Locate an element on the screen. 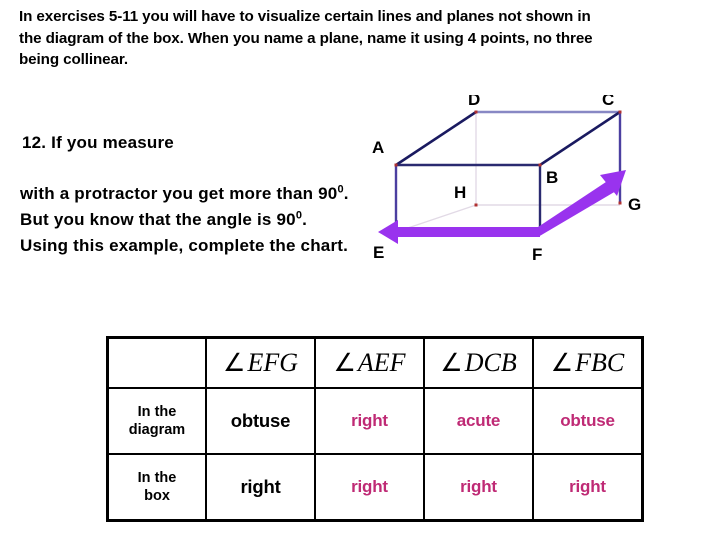 The height and width of the screenshot is (540, 720). vertex-label-B: B is located at coordinates (552, 177).